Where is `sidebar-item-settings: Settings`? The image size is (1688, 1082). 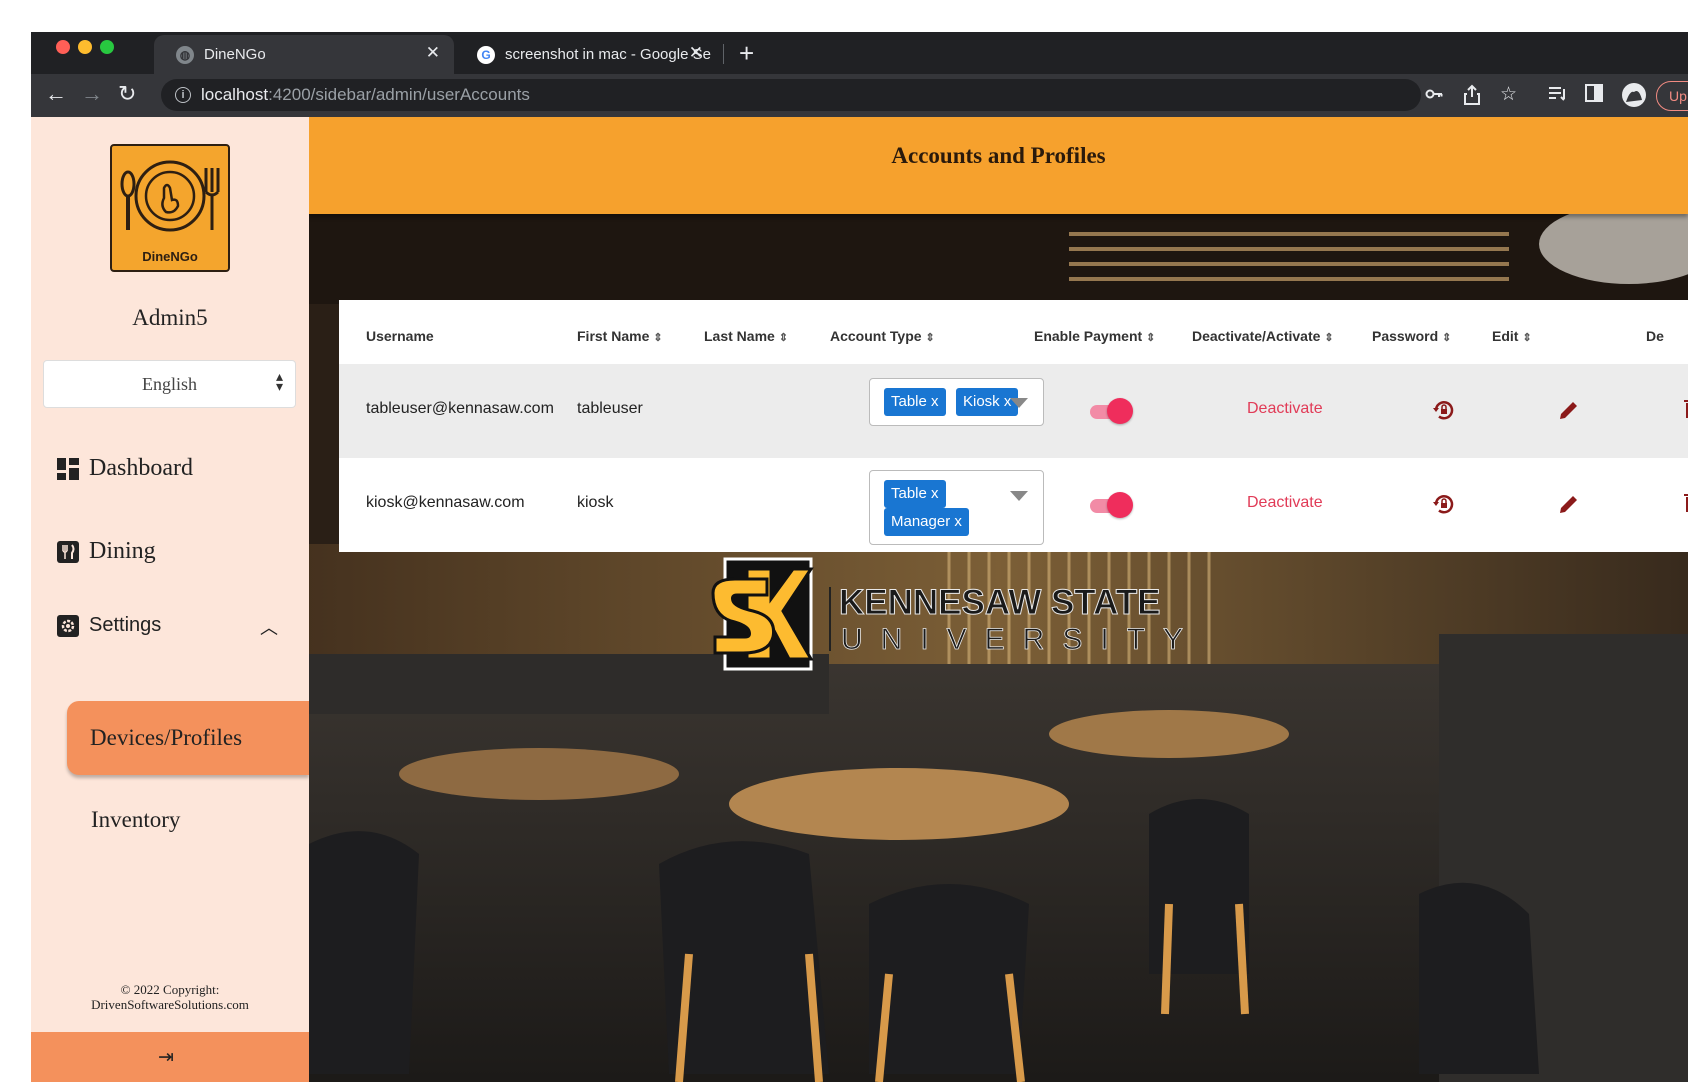
sidebar-item-settings: Settings is located at coordinates (109, 625).